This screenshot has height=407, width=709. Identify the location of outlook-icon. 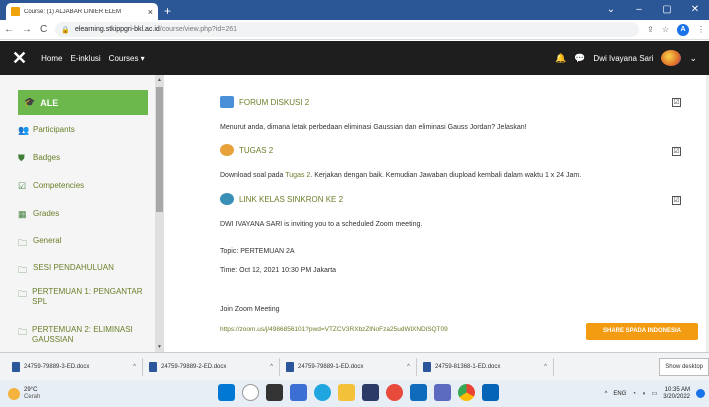
(490, 392).